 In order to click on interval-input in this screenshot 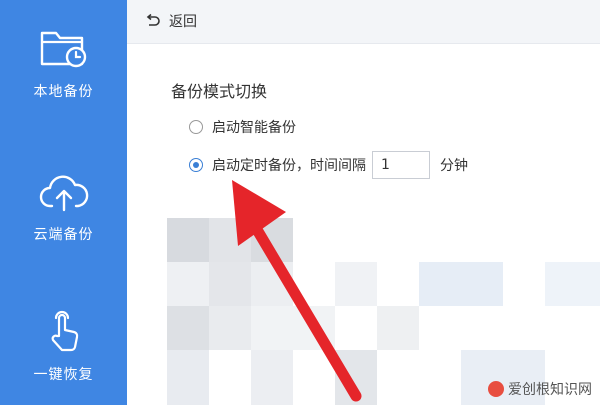, I will do `click(401, 165)`.